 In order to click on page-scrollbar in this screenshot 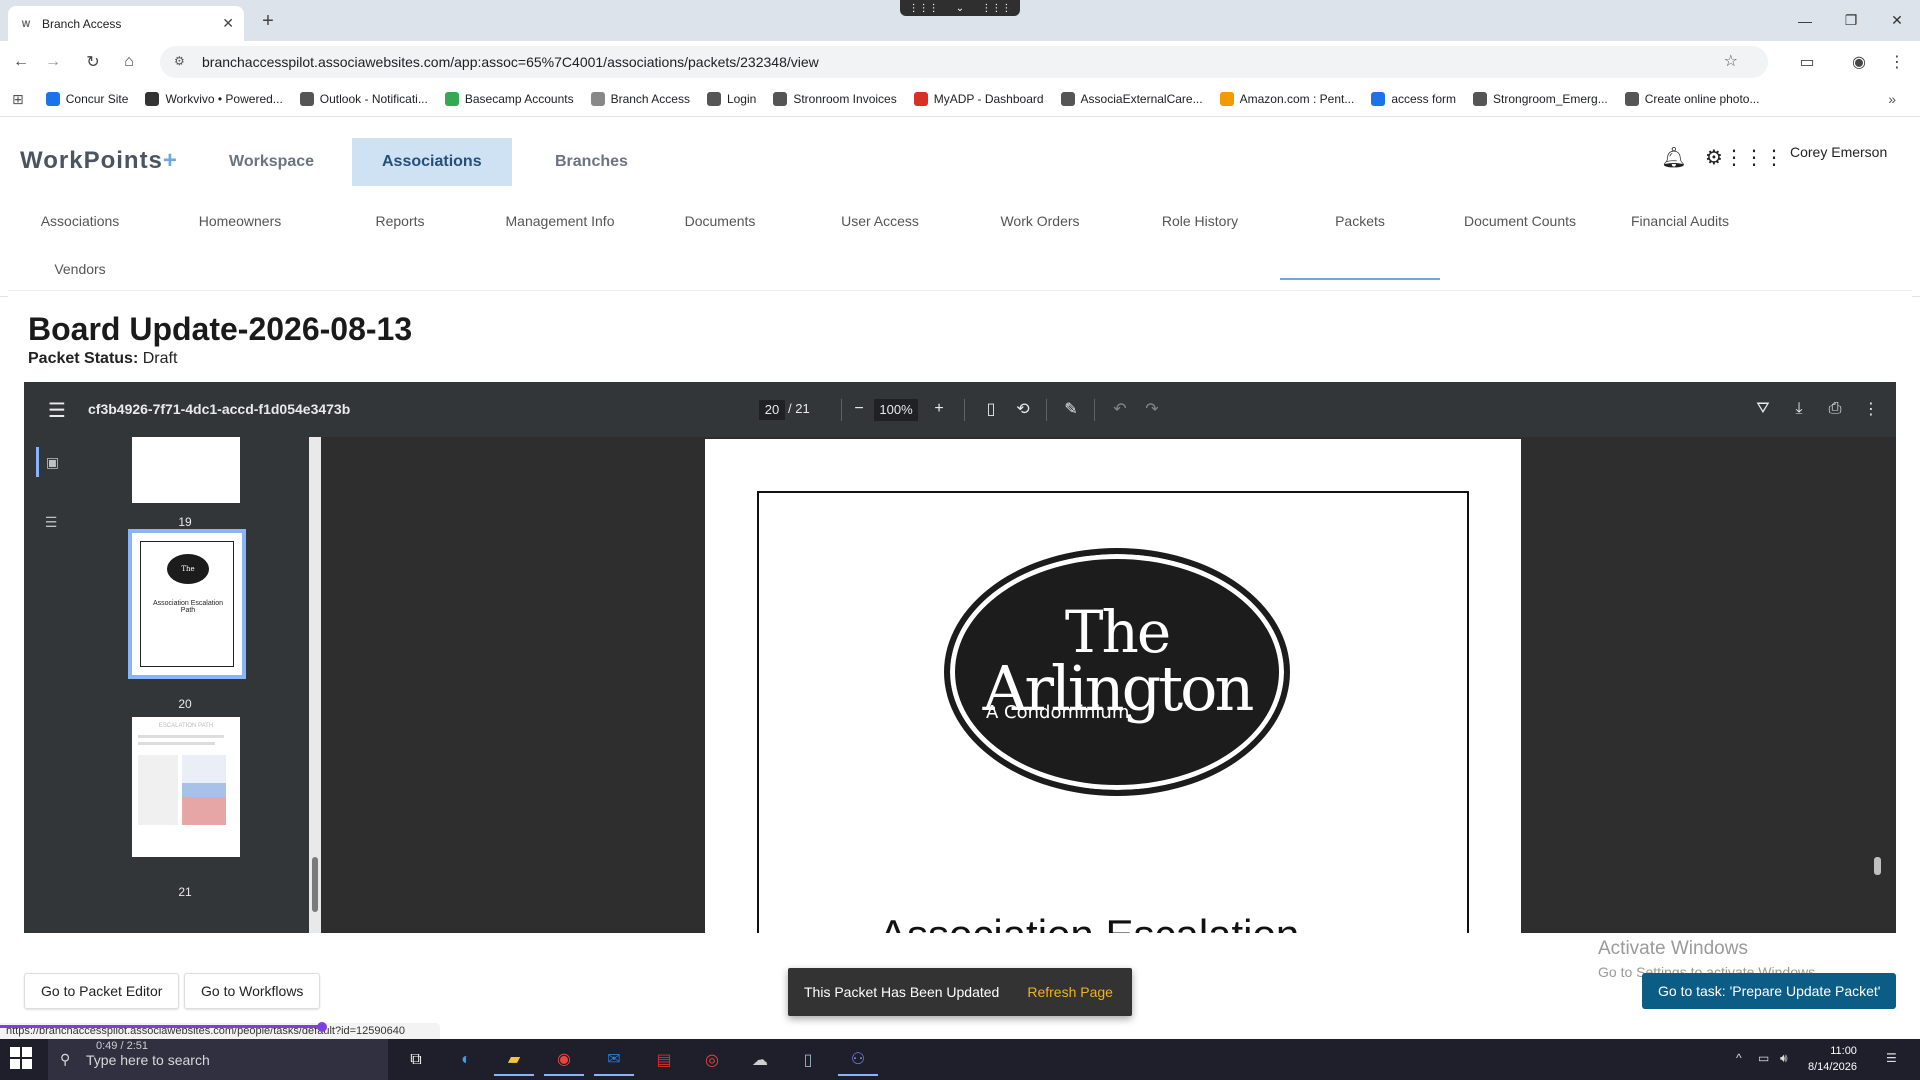, I will do `click(1877, 685)`.